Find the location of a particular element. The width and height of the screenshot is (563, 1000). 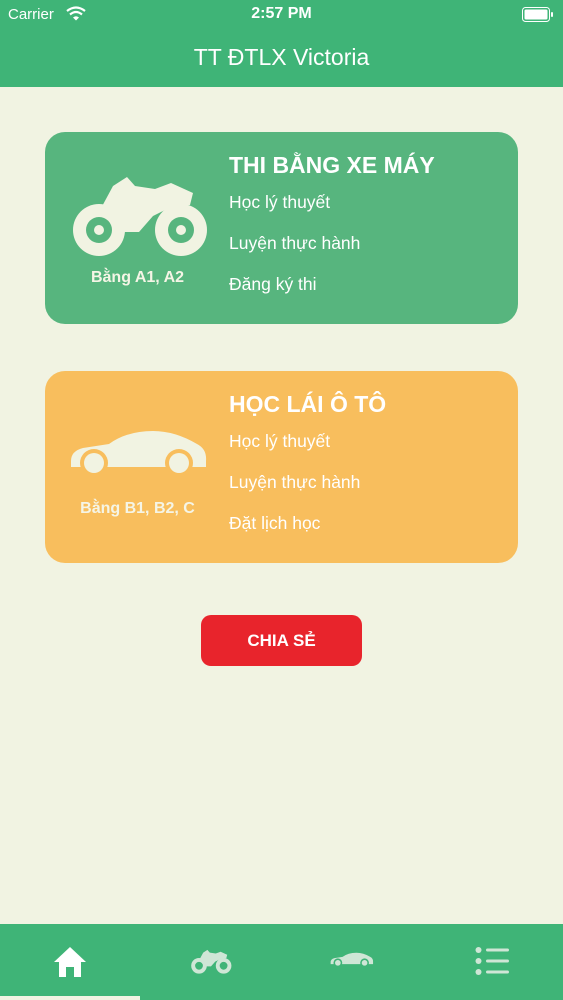

list-icon is located at coordinates (492, 961).